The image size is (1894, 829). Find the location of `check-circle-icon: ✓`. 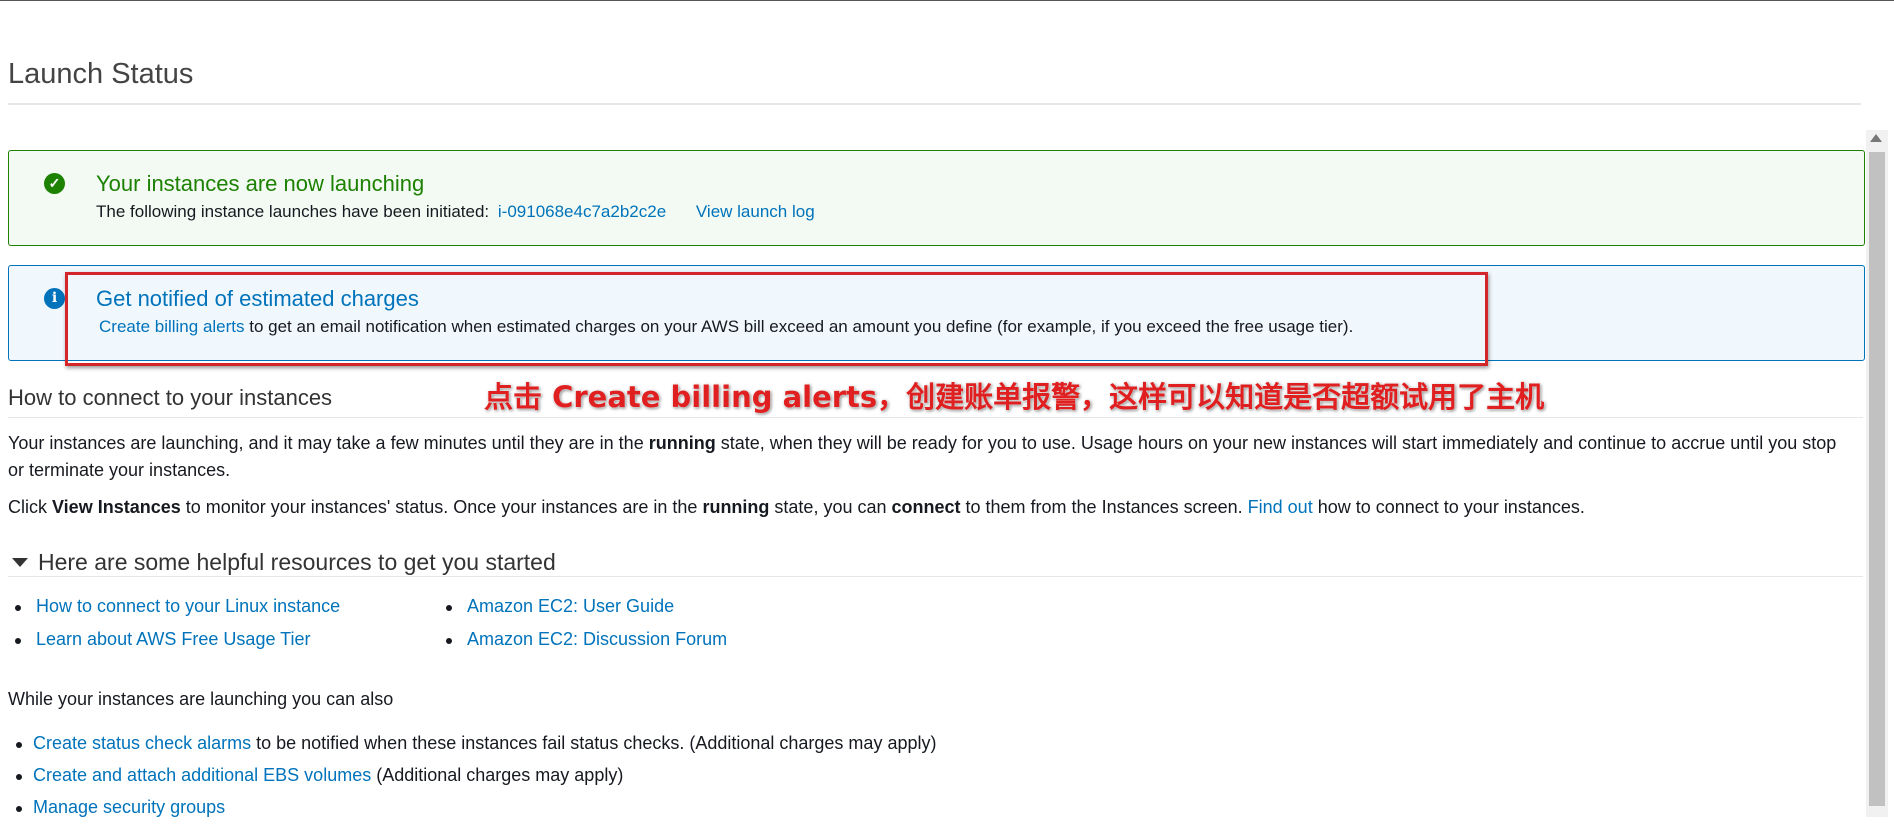

check-circle-icon: ✓ is located at coordinates (54, 183).